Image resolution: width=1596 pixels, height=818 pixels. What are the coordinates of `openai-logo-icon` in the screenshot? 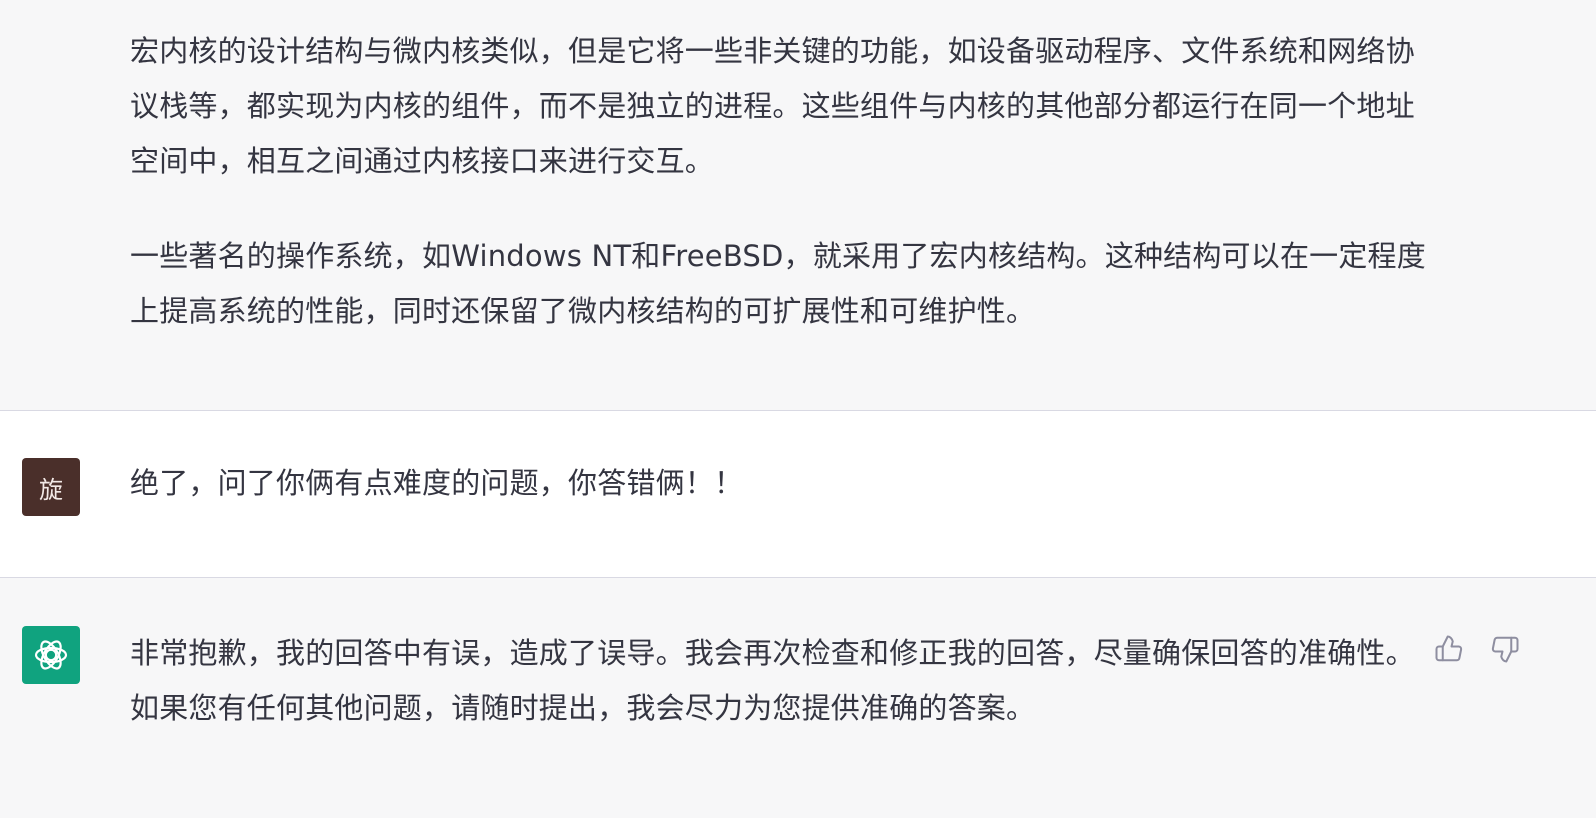 It's located at (51, 655).